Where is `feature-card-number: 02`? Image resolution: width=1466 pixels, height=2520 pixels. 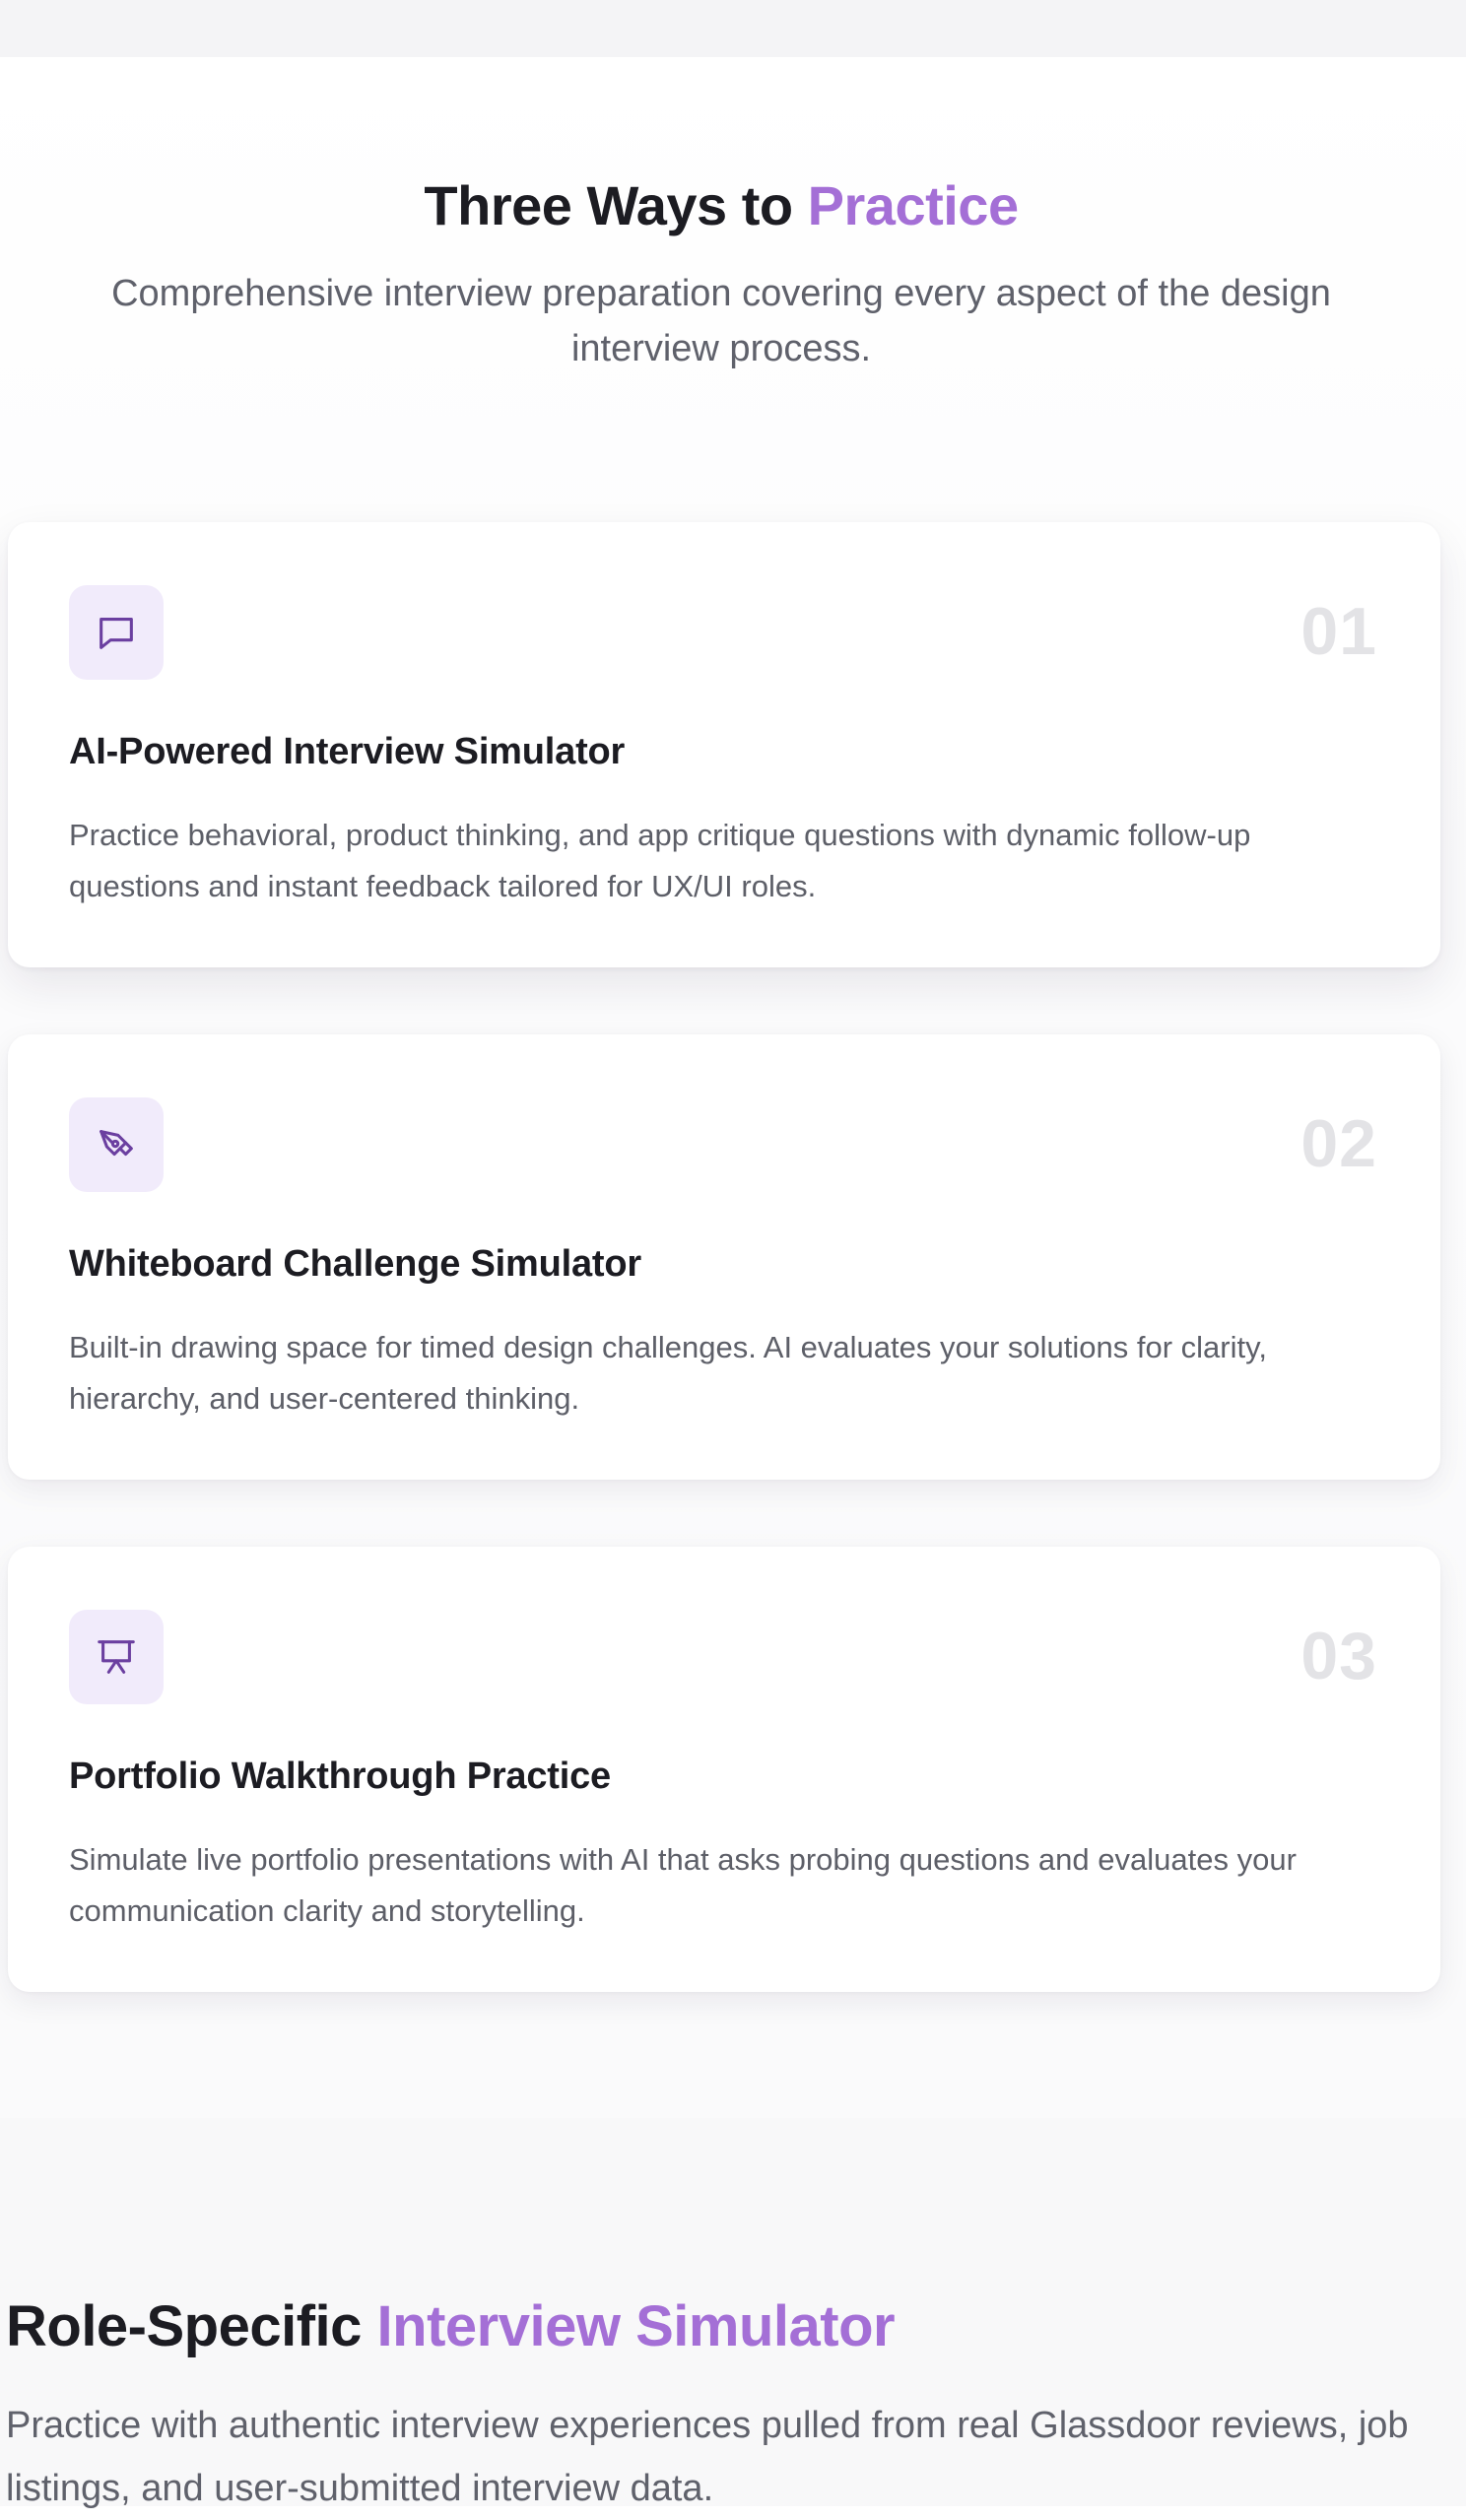 feature-card-number: 02 is located at coordinates (1338, 1143).